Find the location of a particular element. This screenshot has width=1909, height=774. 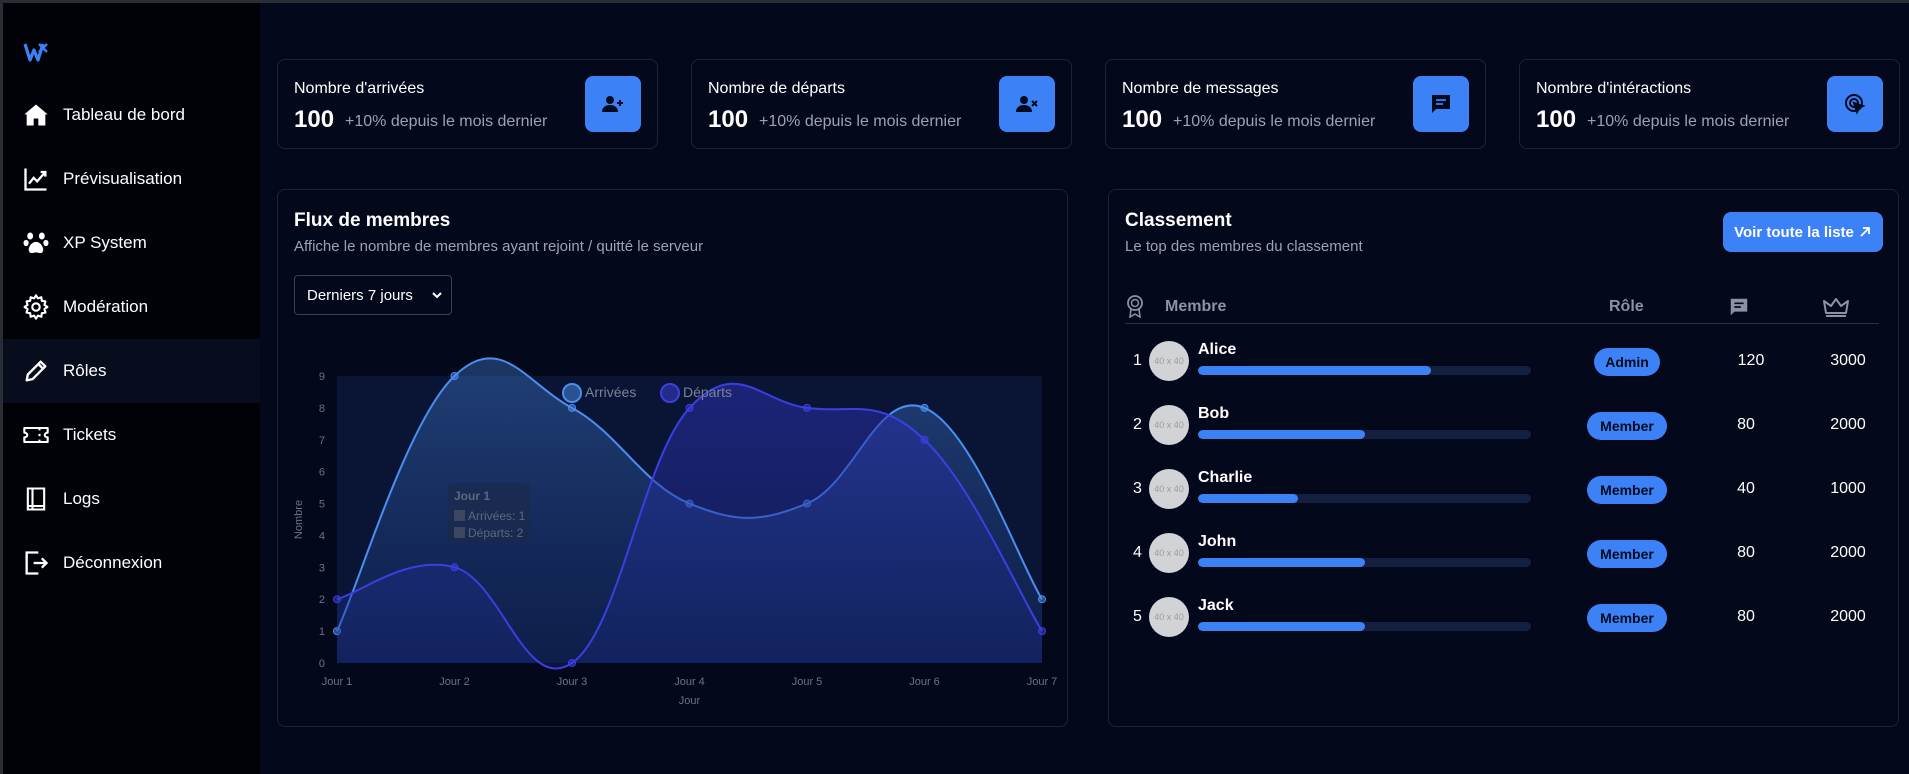

sidebar-item-tickets: Tickets is located at coordinates (131, 435).